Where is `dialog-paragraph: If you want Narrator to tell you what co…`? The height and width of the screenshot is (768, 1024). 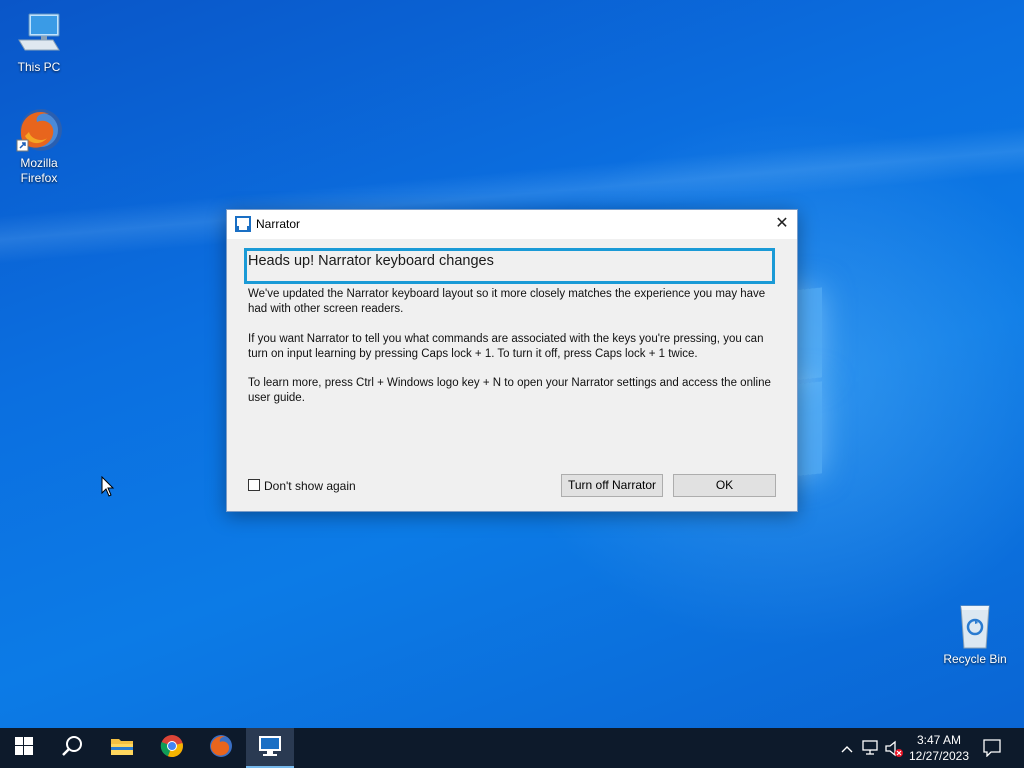
dialog-paragraph: If you want Narrator to tell you what co… is located at coordinates (506, 346).